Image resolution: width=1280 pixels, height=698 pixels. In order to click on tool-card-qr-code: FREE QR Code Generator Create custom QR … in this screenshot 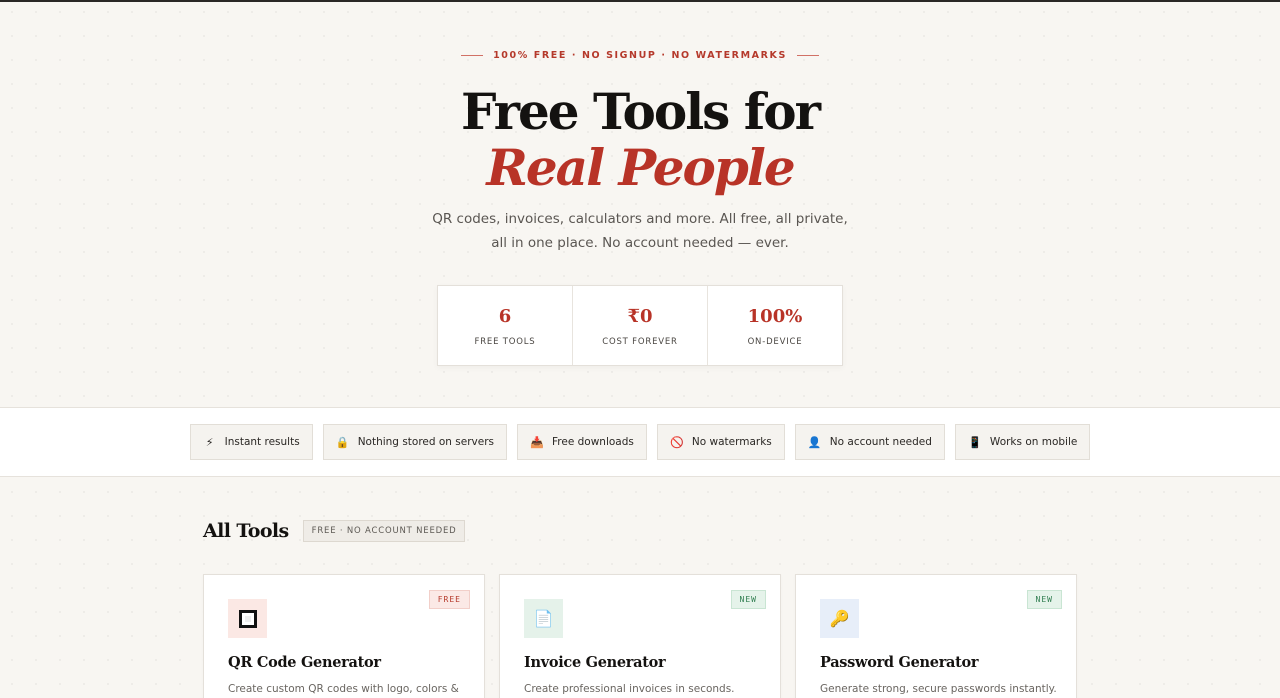, I will do `click(344, 636)`.